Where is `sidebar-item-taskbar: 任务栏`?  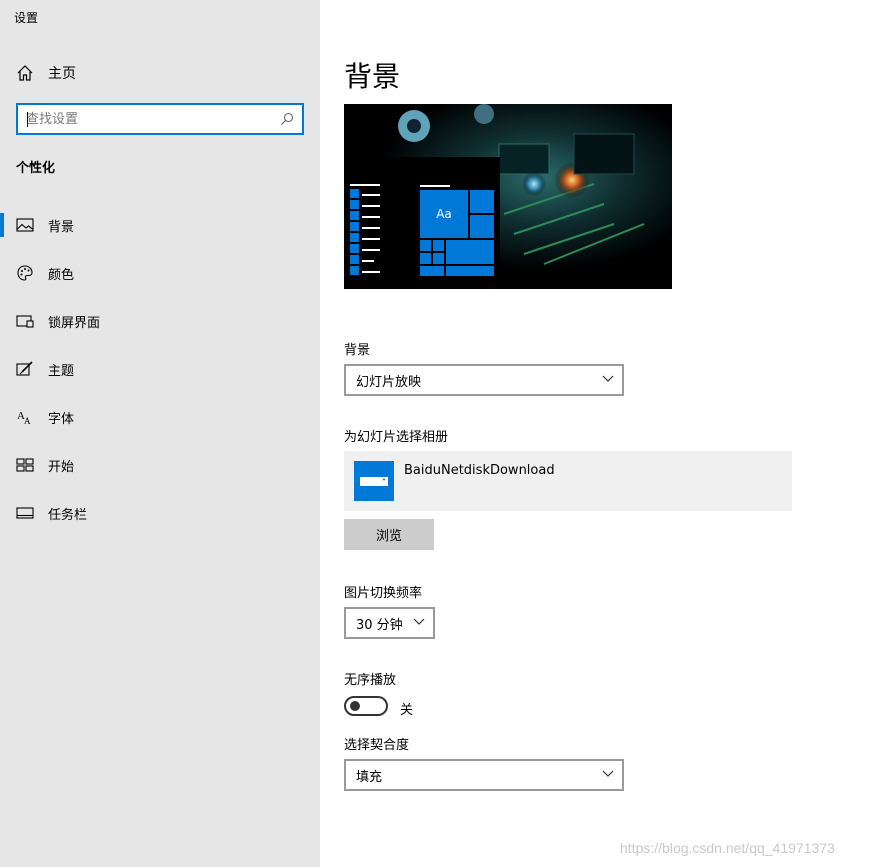
sidebar-item-taskbar: 任务栏 is located at coordinates (160, 513).